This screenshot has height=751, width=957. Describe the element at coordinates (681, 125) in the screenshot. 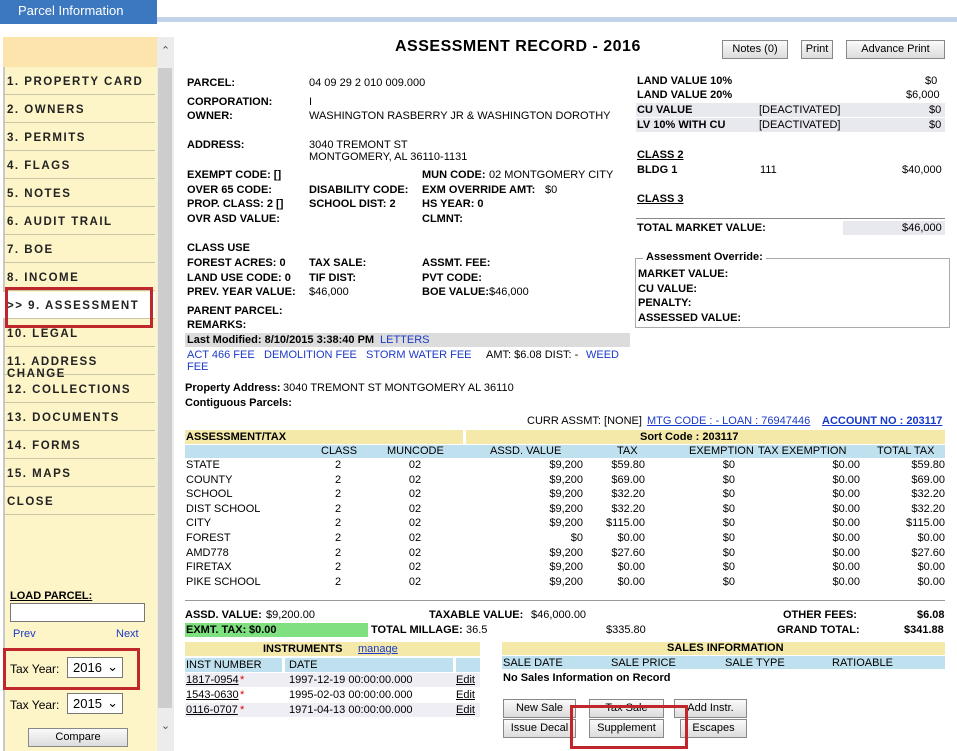

I see `lv10cu-label: LV 10% WITH CU` at that location.